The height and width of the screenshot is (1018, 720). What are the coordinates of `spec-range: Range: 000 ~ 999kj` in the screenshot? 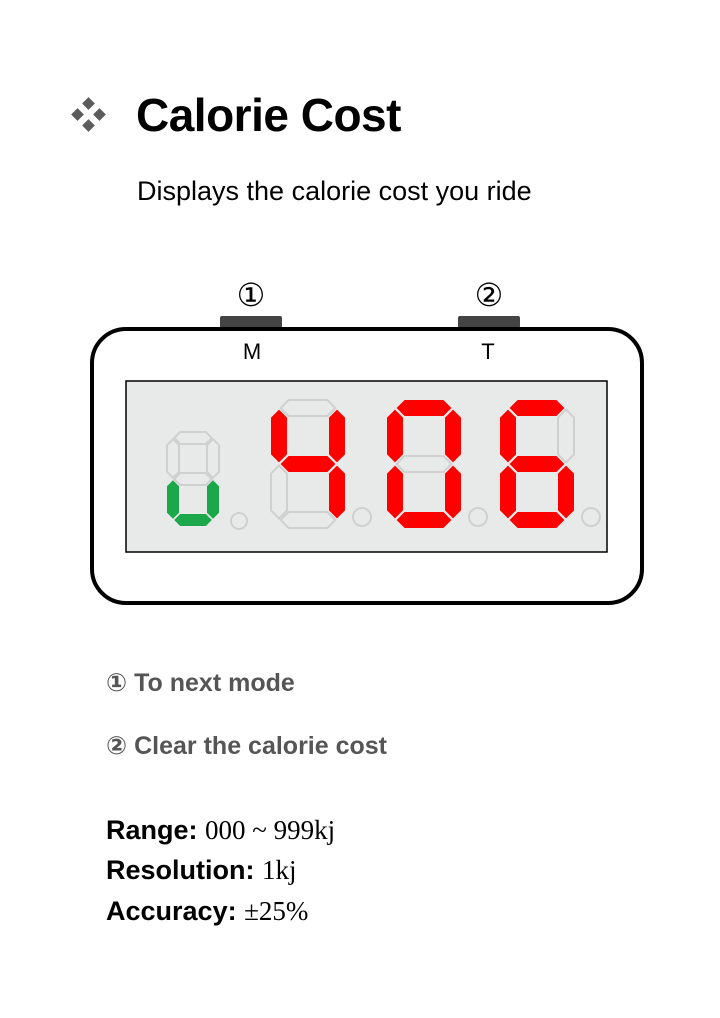 It's located at (220, 830).